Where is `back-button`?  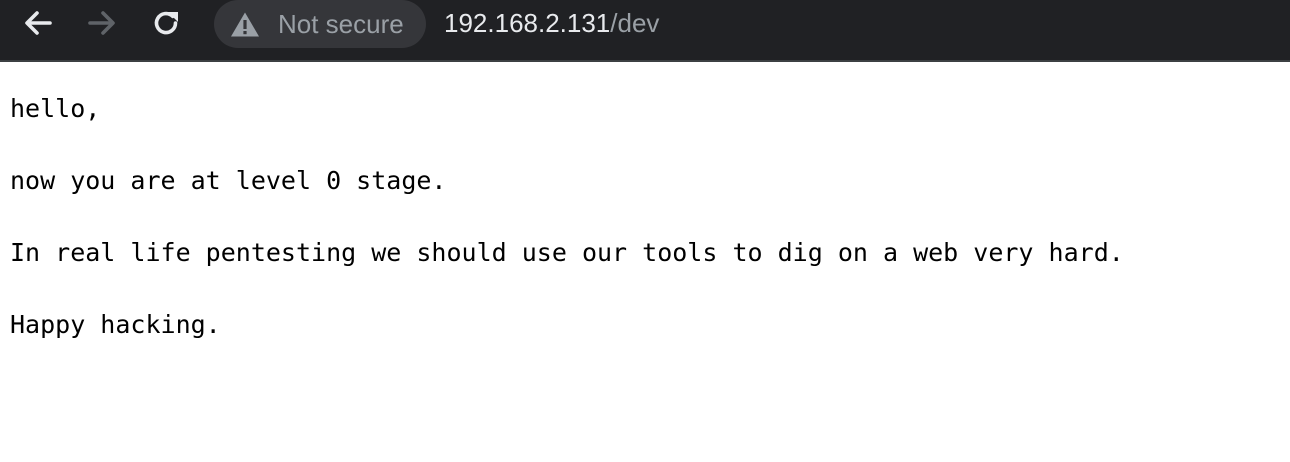 back-button is located at coordinates (38, 23).